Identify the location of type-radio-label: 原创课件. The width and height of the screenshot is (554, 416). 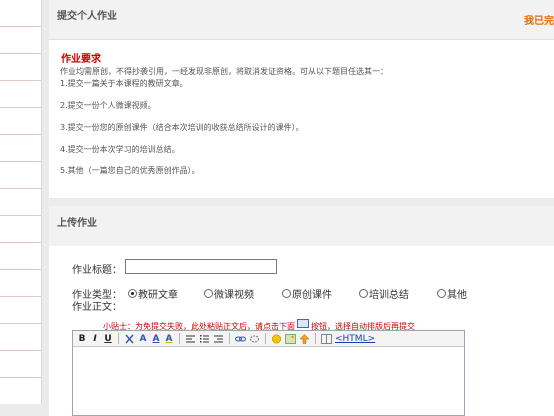
(312, 295).